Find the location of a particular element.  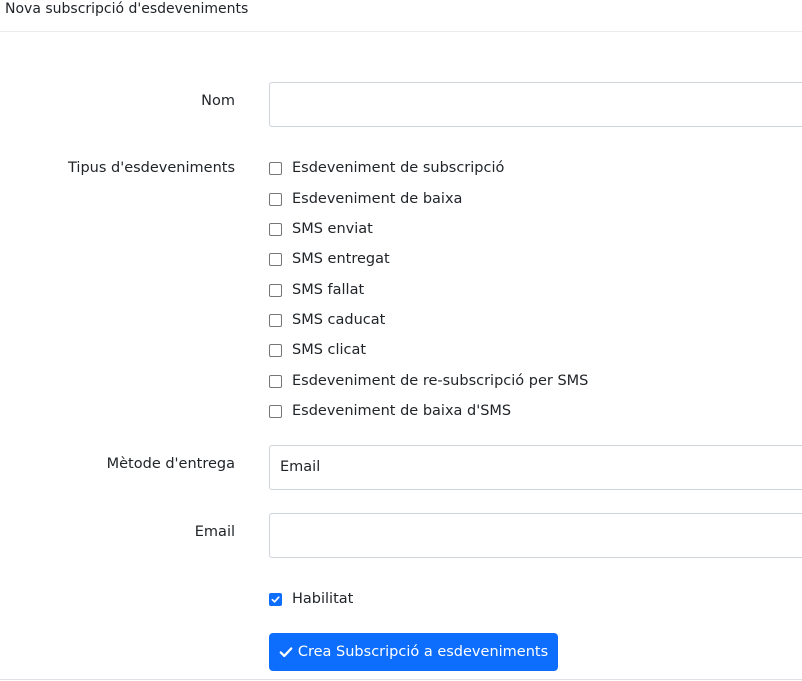

enabled-option: Habilitat is located at coordinates (311, 599).